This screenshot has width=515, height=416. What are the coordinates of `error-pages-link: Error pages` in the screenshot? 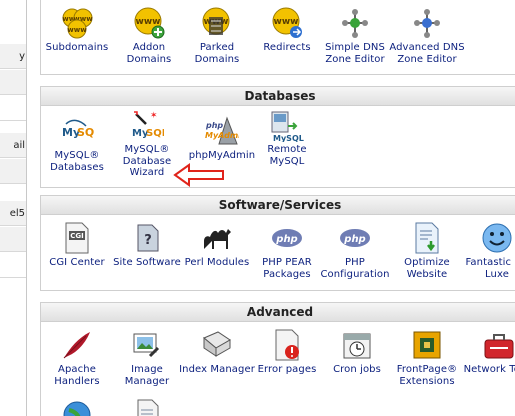 It's located at (287, 352).